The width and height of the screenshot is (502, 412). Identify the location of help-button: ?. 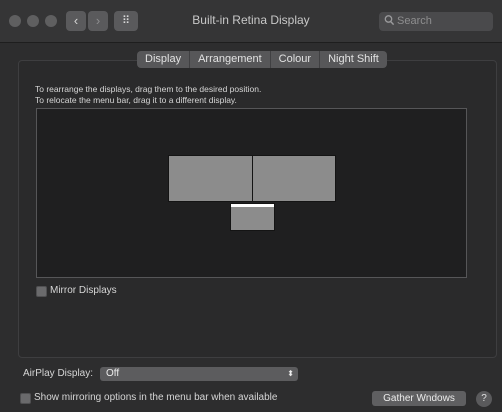
(484, 399).